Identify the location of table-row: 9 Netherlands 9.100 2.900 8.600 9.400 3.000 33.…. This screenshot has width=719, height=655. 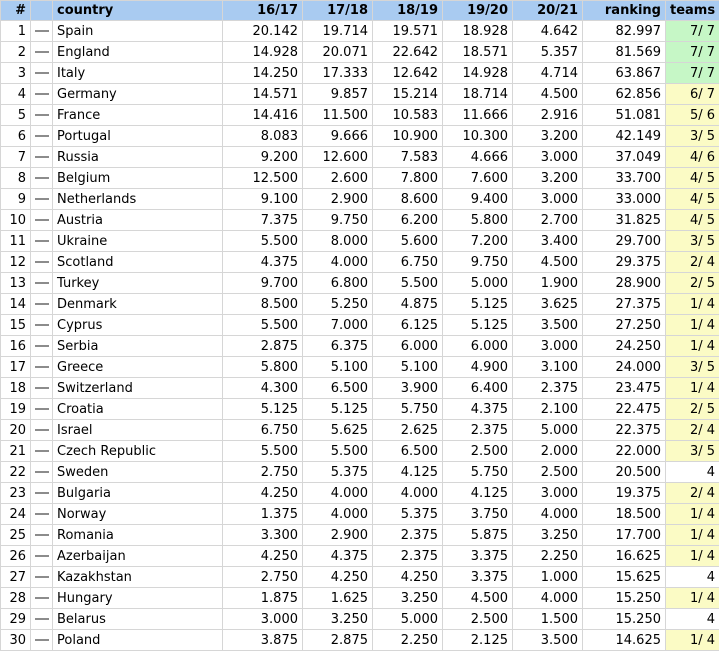
(359, 199).